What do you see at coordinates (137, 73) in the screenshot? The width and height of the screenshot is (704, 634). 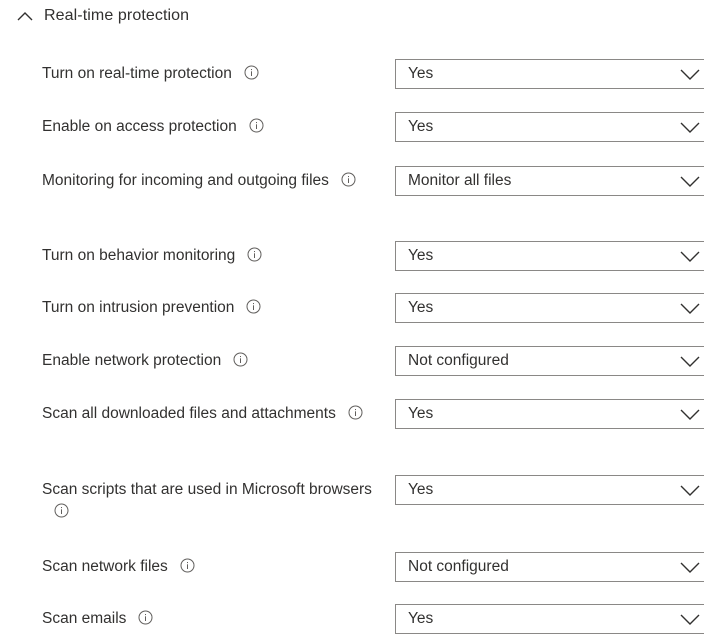 I see `setting-label-text: Turn on real-time protection` at bounding box center [137, 73].